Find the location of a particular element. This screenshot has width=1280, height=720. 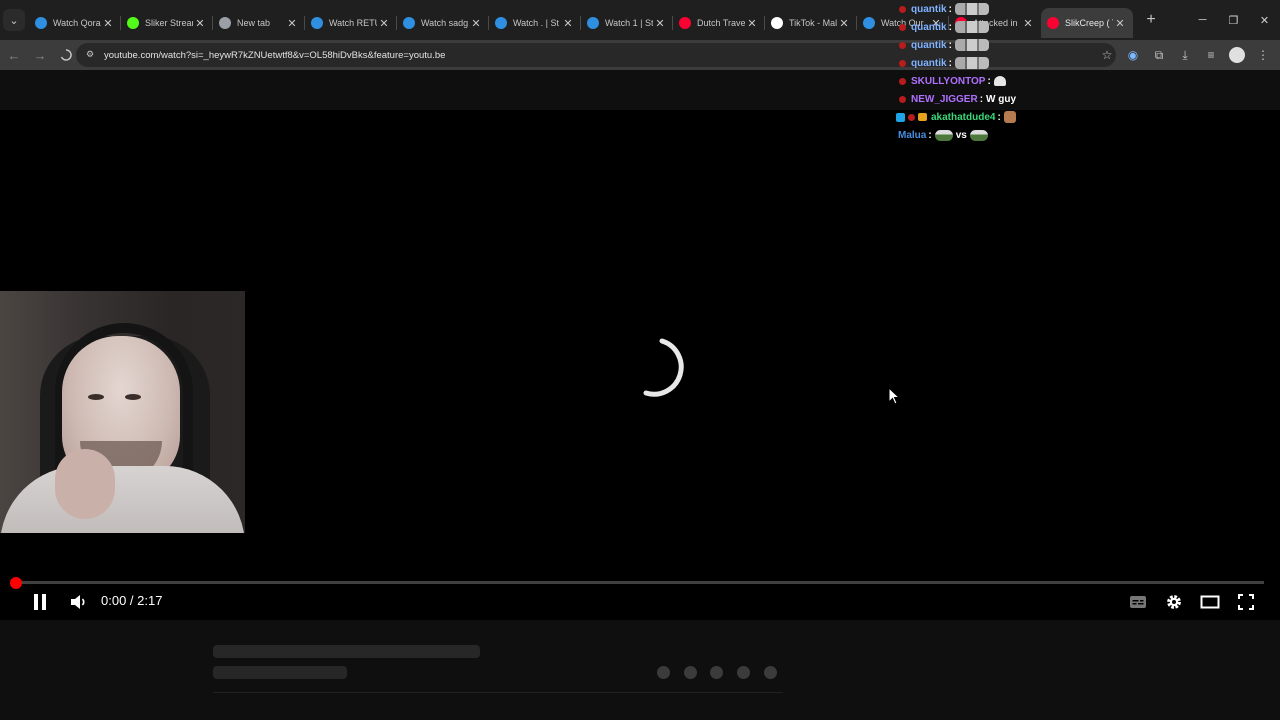

fullscreen-icon is located at coordinates (1246, 602).